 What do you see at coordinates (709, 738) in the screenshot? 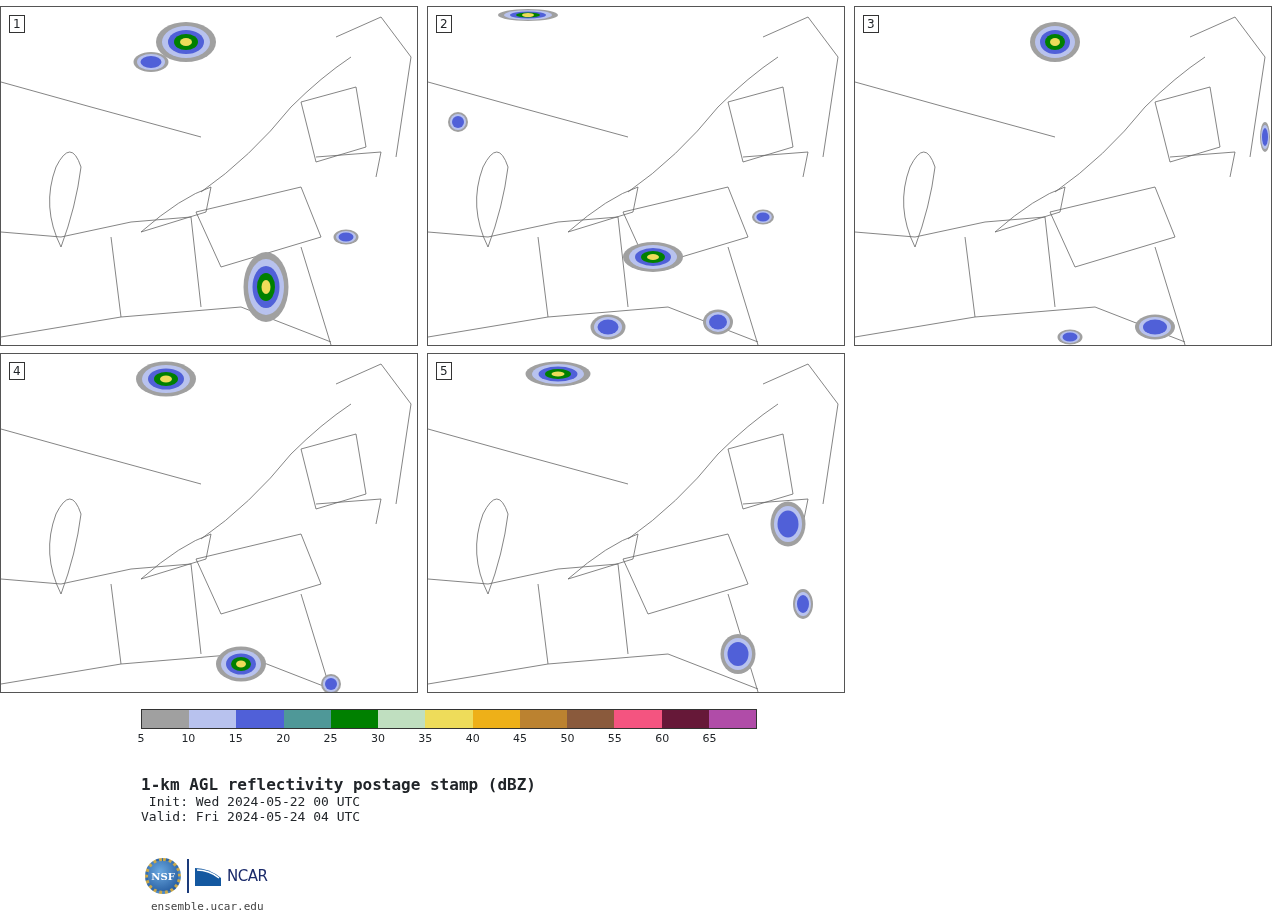
I see `tick-label: 65` at bounding box center [709, 738].